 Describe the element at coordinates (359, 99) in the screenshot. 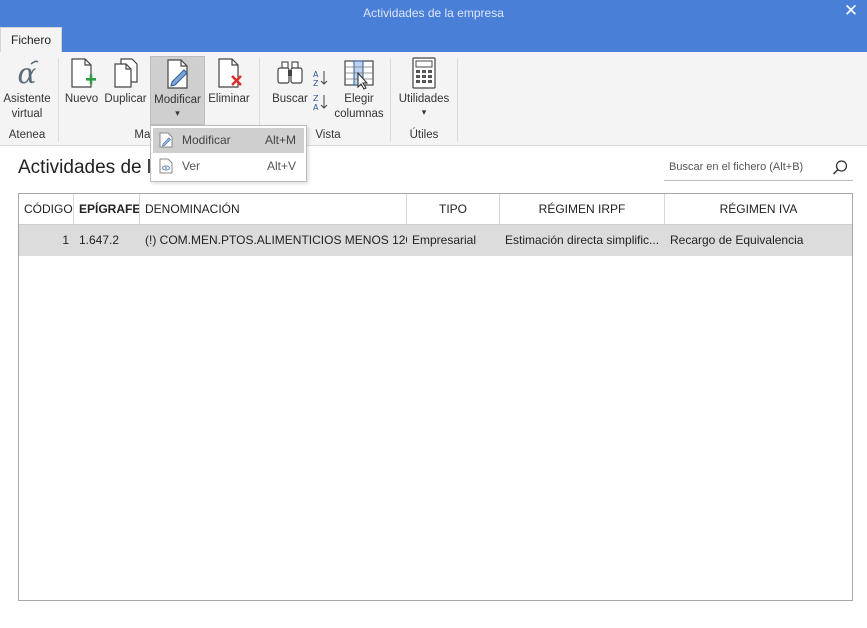

I see `elegir-label-1: Elegir` at that location.